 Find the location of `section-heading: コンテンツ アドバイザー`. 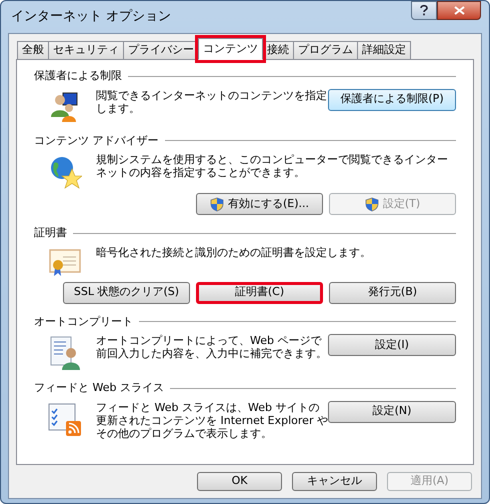

section-heading: コンテンツ アドバイザー is located at coordinates (96, 140).